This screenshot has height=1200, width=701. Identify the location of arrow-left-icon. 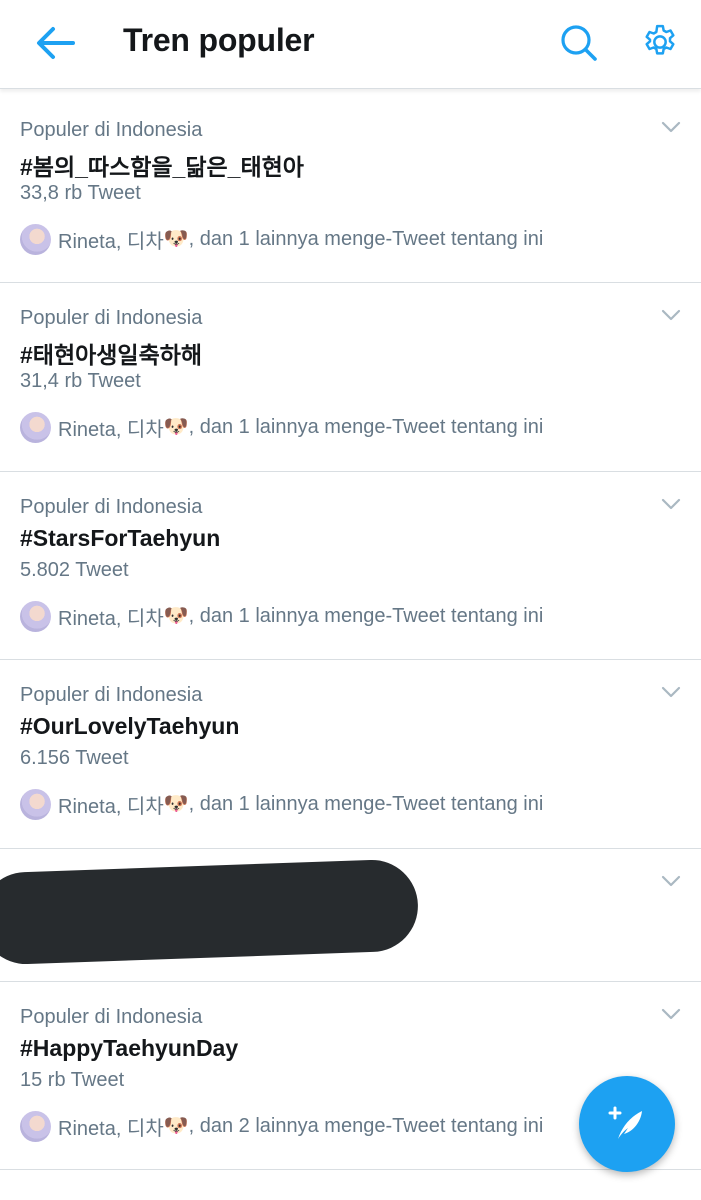
(56, 43).